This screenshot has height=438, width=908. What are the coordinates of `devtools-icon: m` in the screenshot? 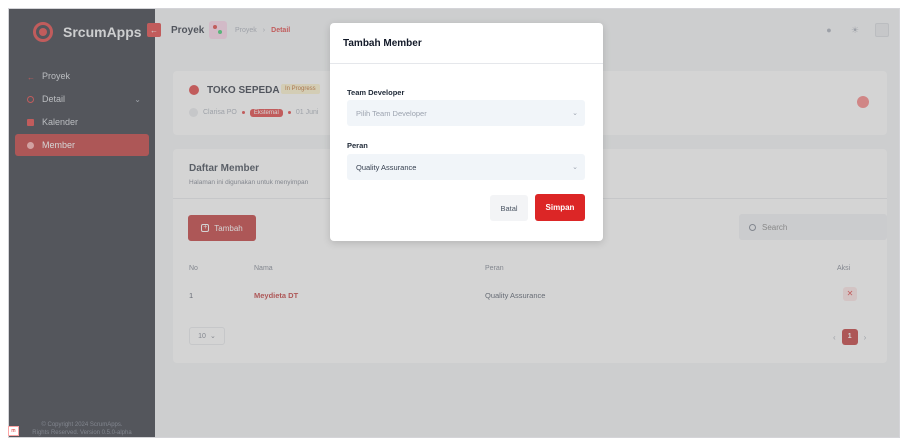 It's located at (13, 431).